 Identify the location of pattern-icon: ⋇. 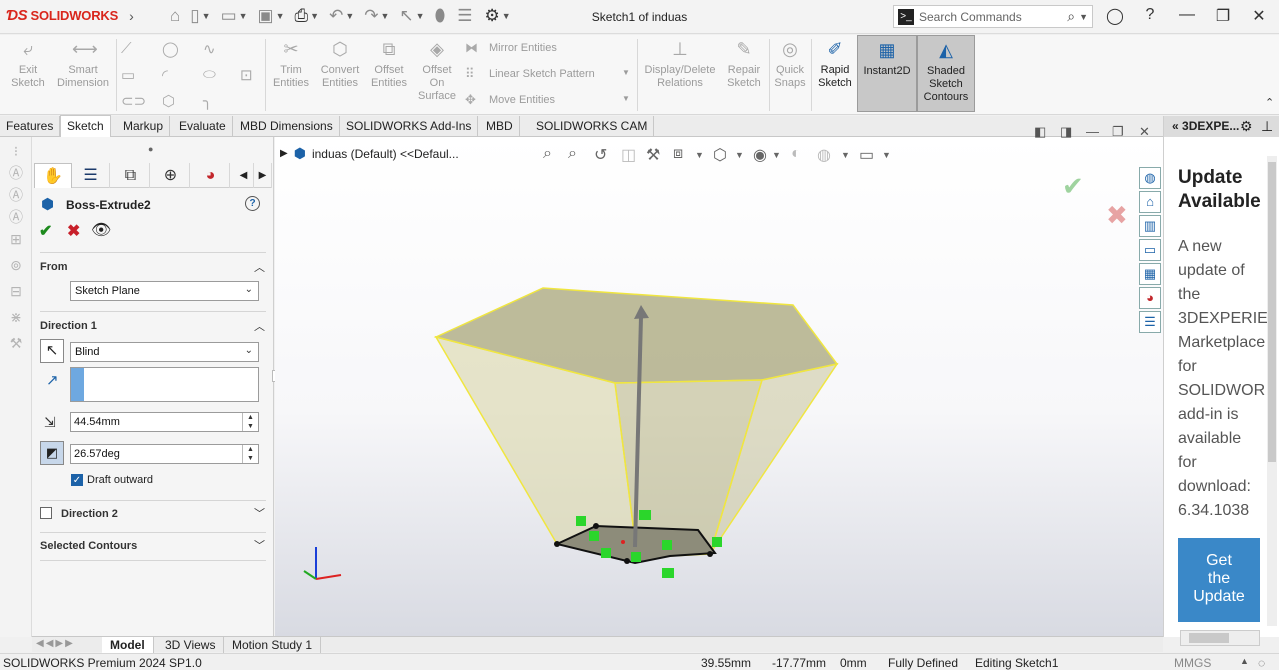
(16, 318).